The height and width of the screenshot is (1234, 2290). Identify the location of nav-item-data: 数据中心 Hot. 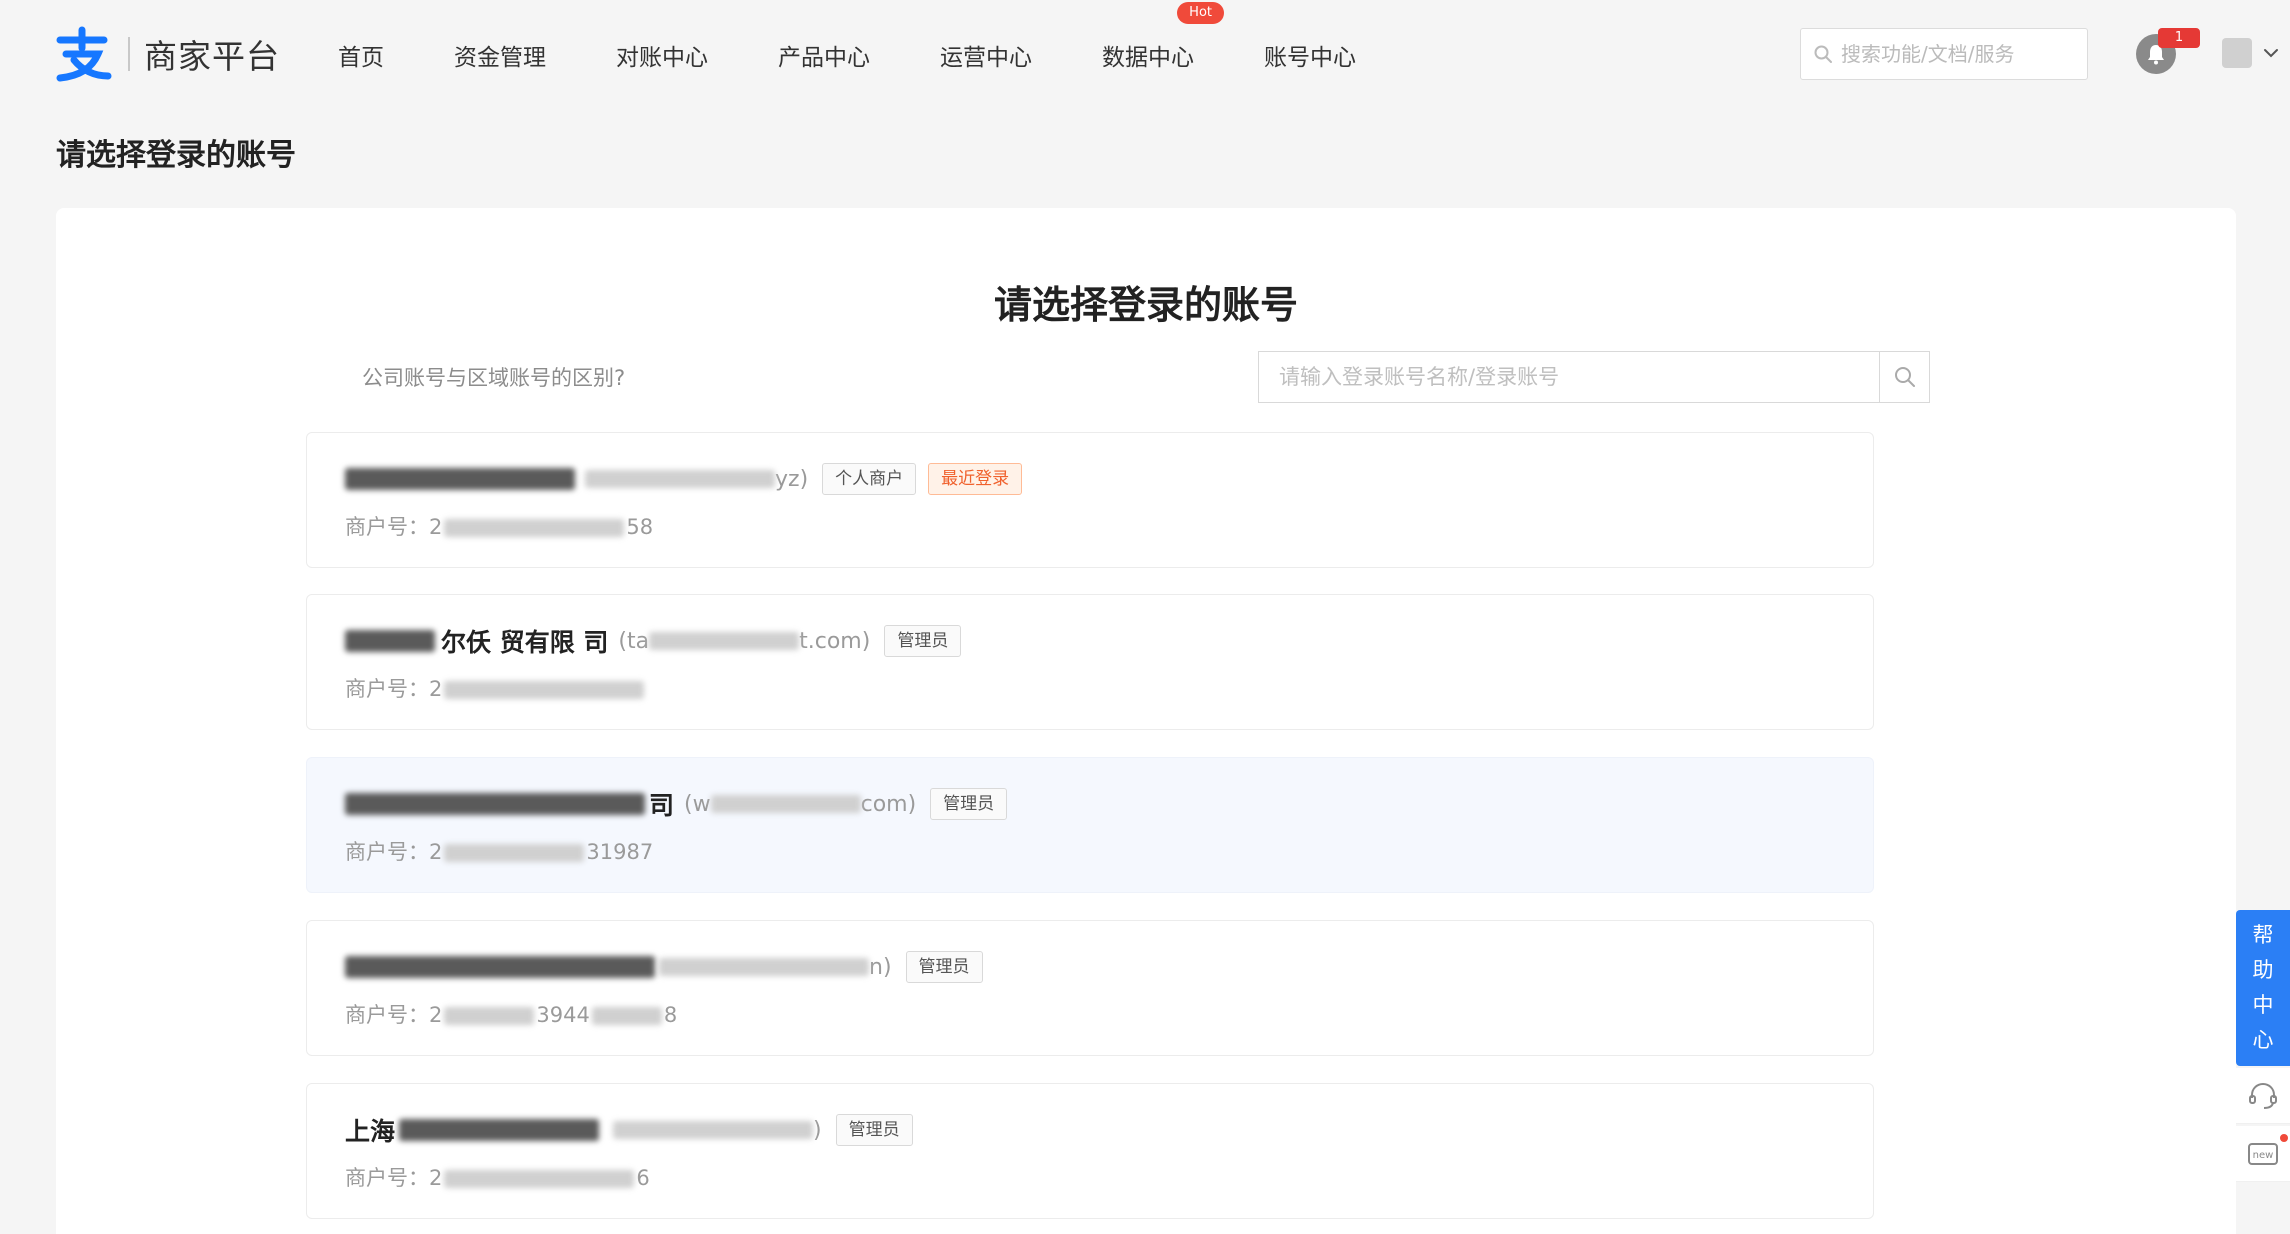
(1163, 37).